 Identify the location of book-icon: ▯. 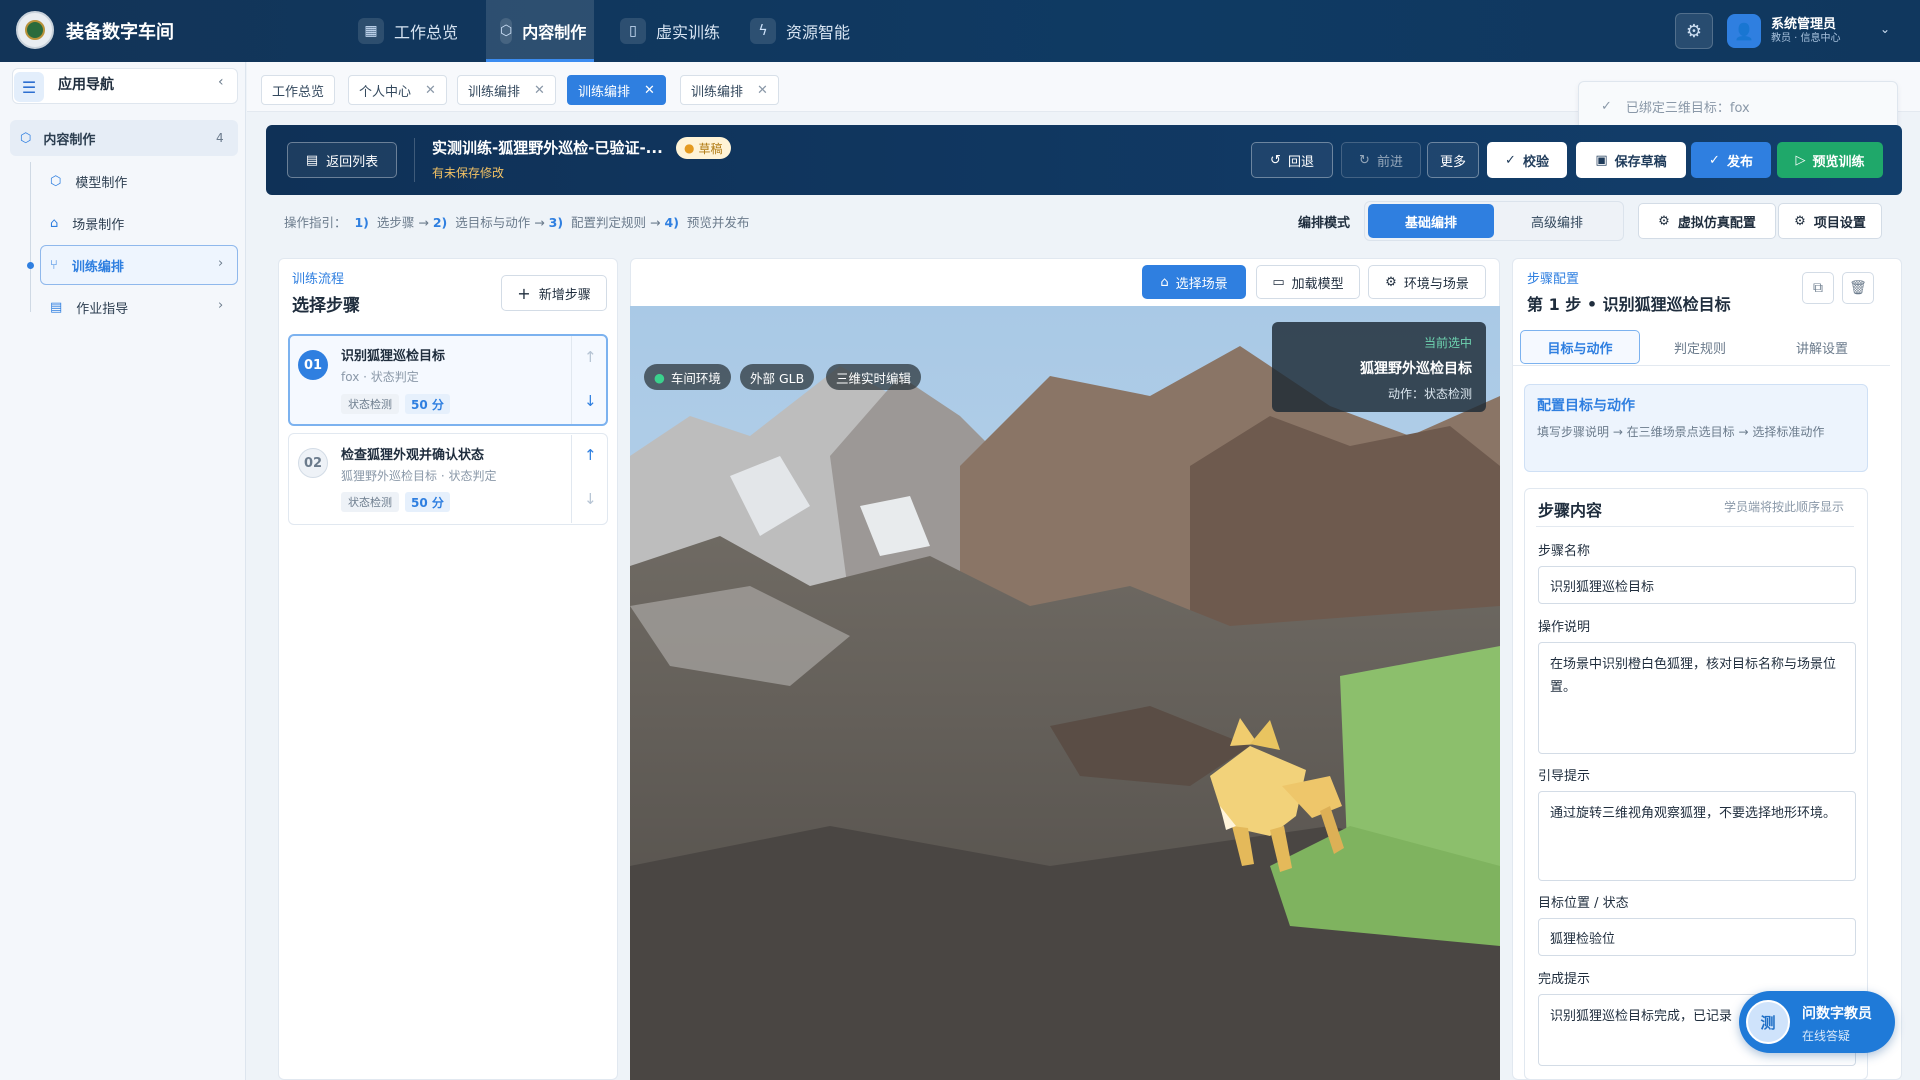
(633, 31).